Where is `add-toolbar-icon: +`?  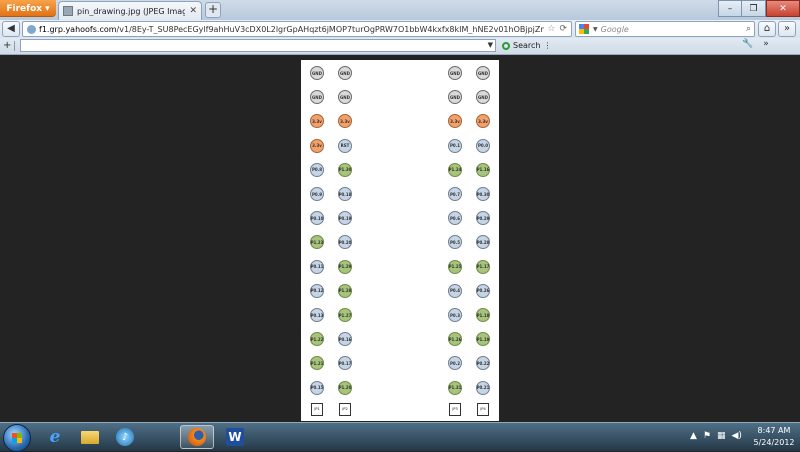 add-toolbar-icon: + is located at coordinates (7, 45).